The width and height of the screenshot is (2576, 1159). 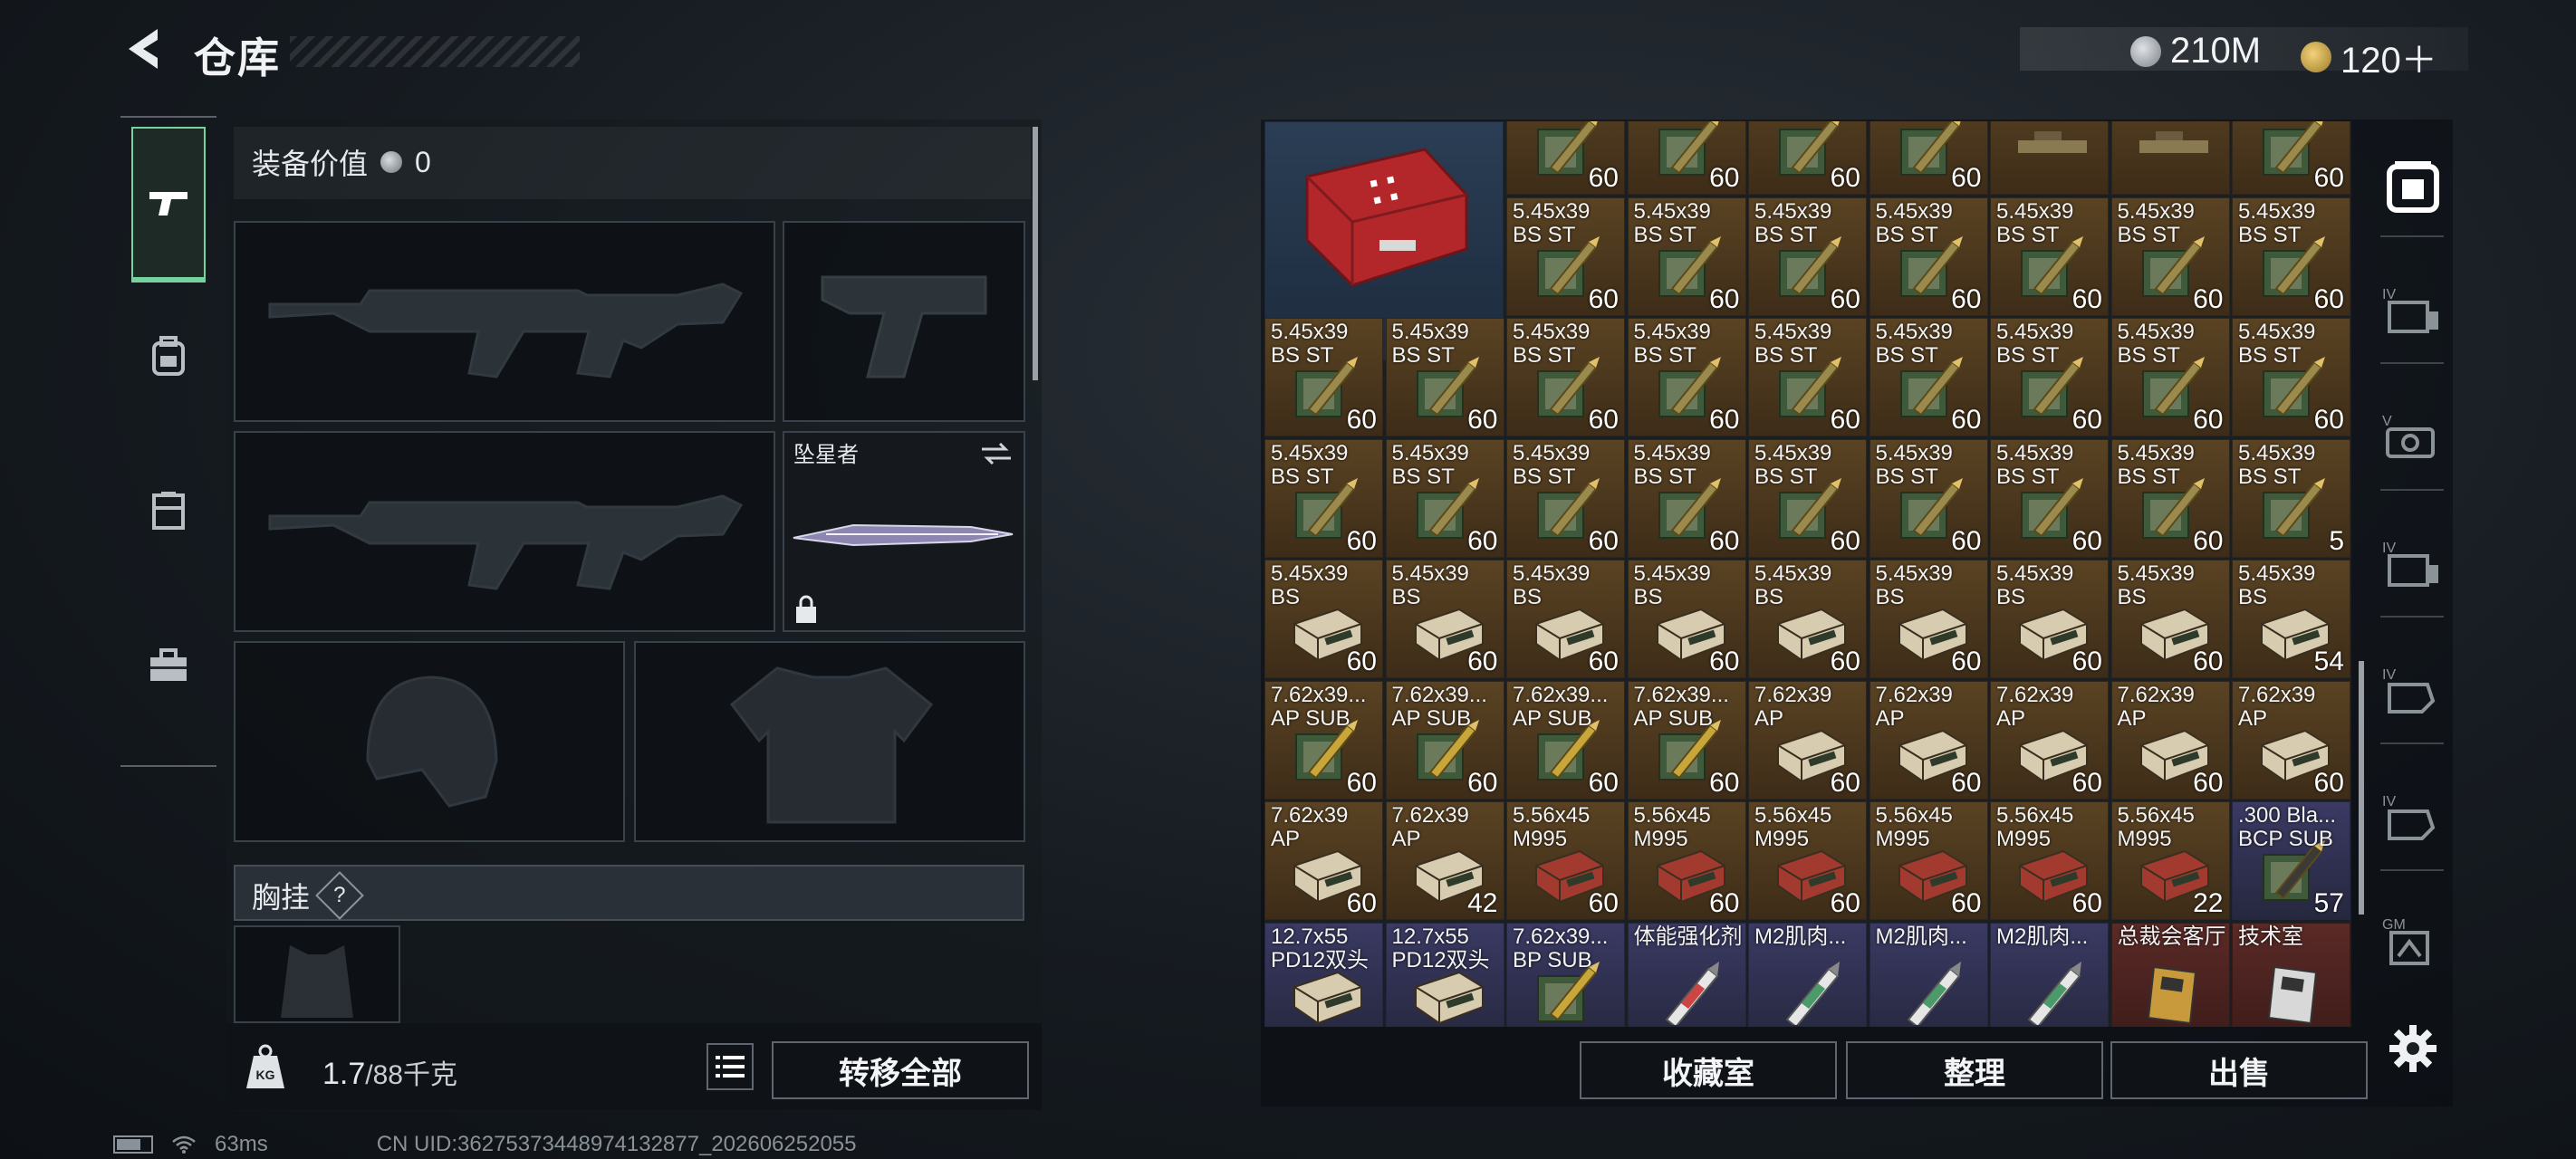 I want to click on transfer-all-button: 转移全部, so click(x=900, y=1070).